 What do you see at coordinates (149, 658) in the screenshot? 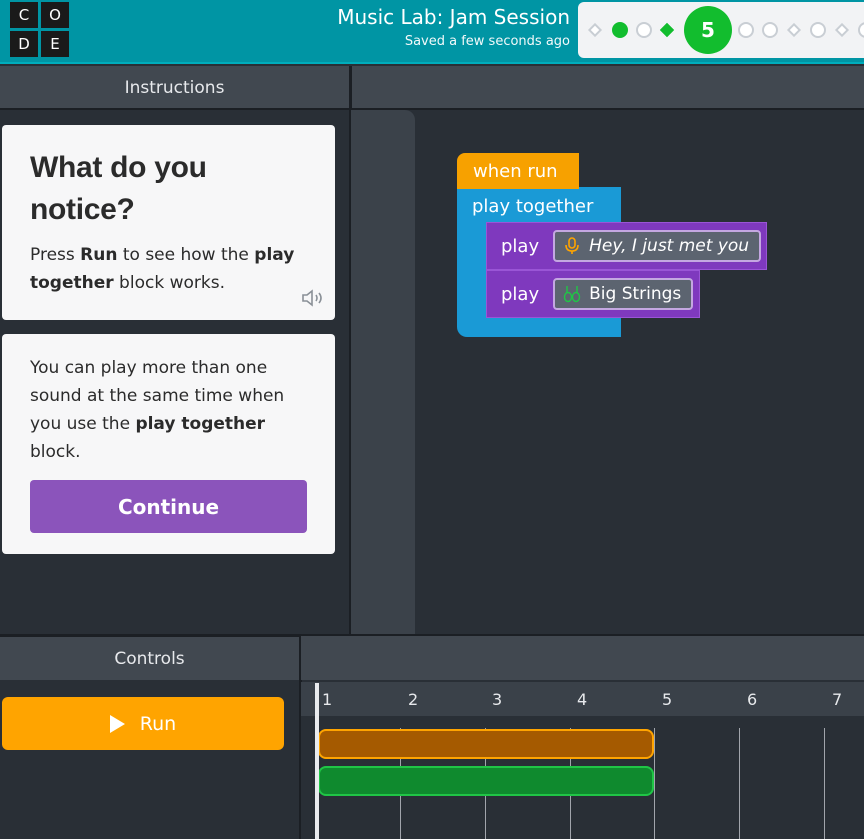
I see `controls-header: Controls` at bounding box center [149, 658].